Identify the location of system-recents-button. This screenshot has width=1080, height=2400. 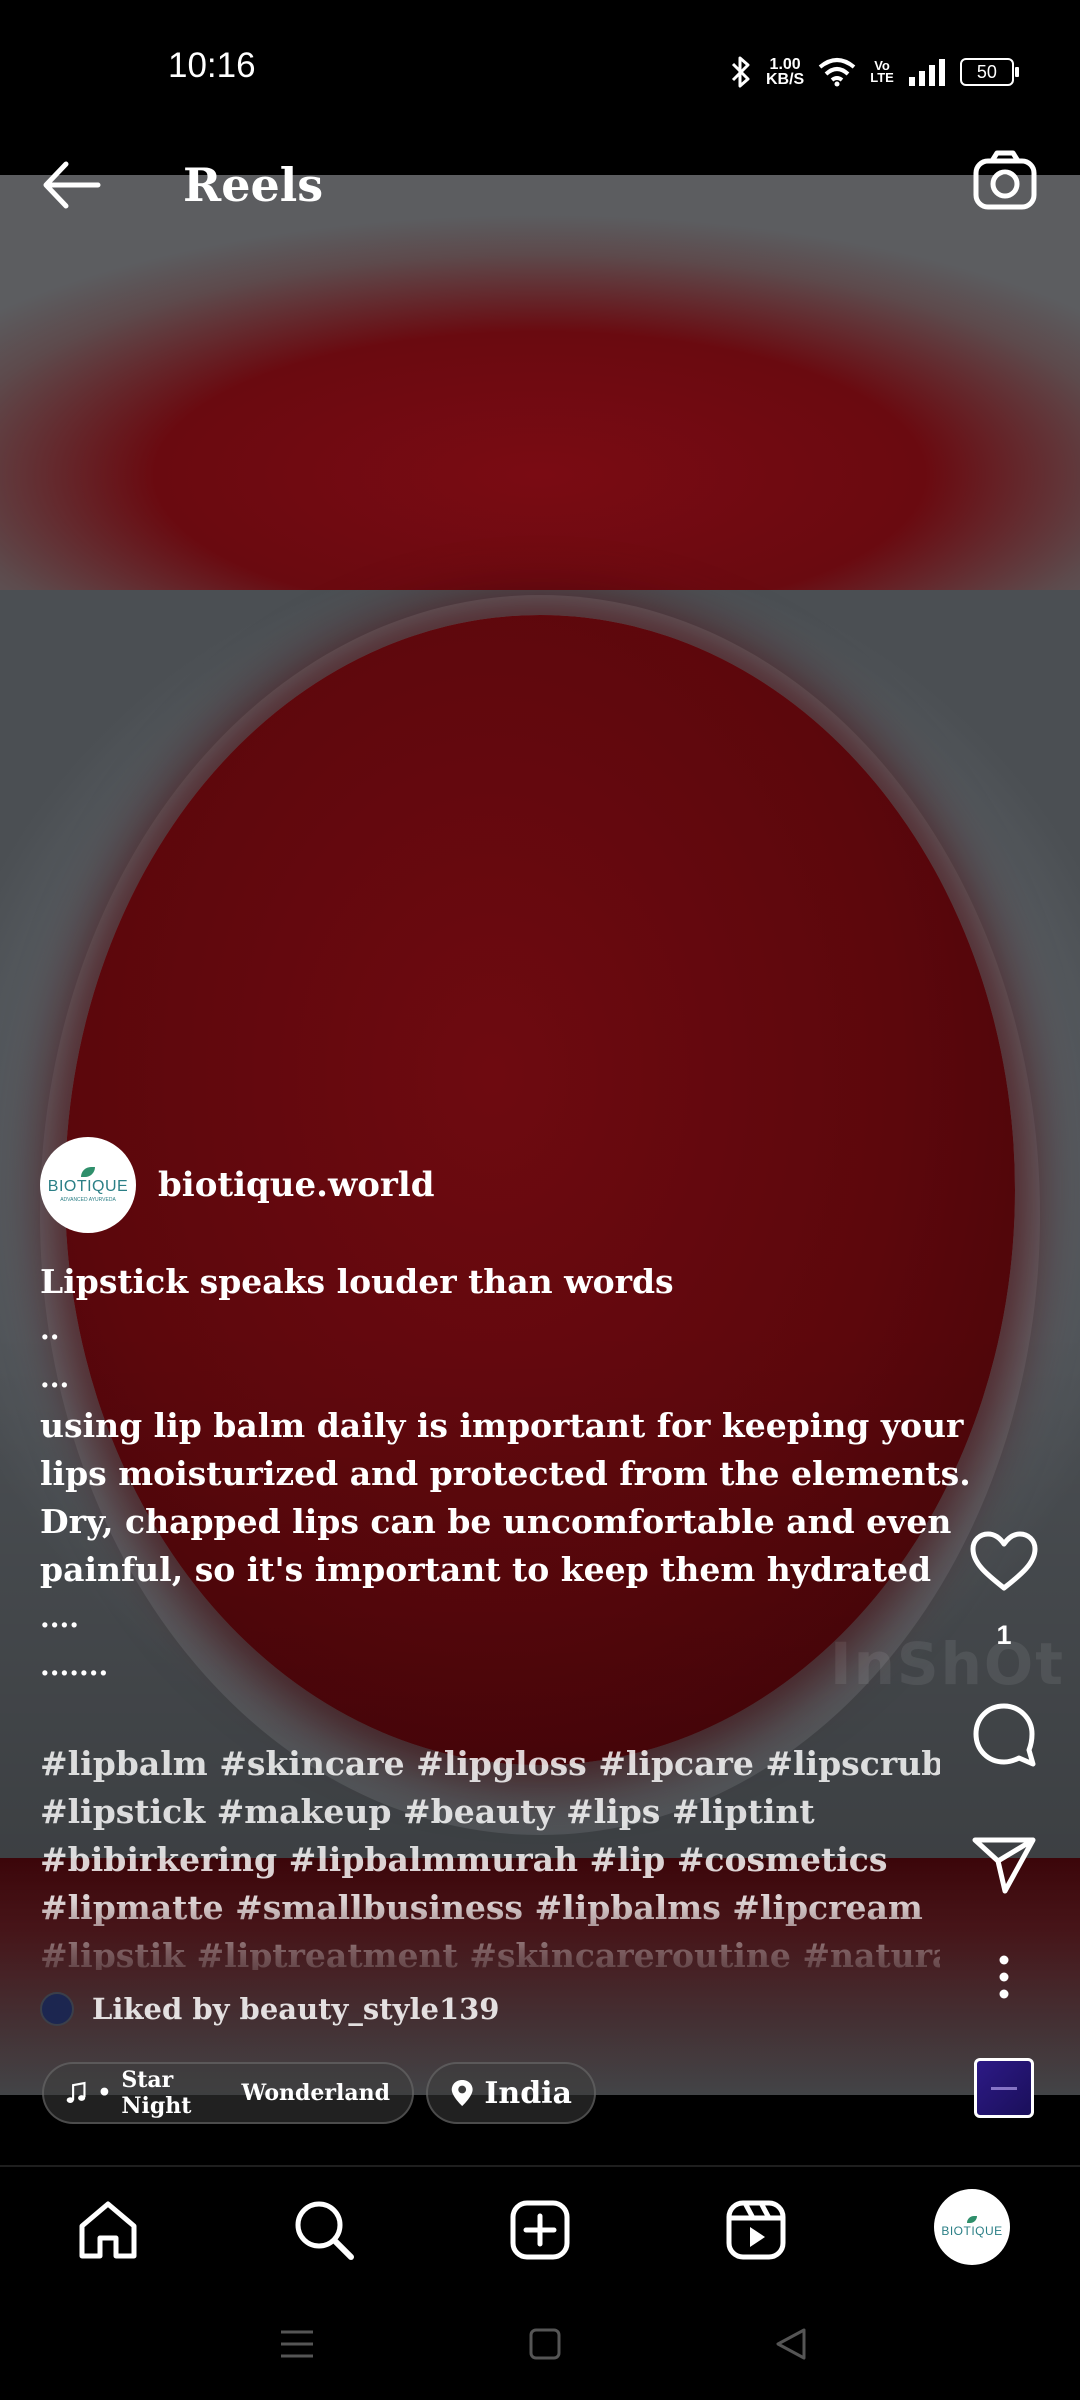
(297, 2344).